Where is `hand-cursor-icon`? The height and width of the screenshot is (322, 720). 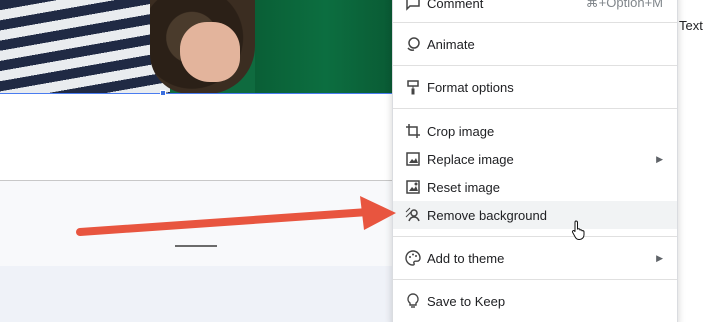
hand-cursor-icon is located at coordinates (578, 230).